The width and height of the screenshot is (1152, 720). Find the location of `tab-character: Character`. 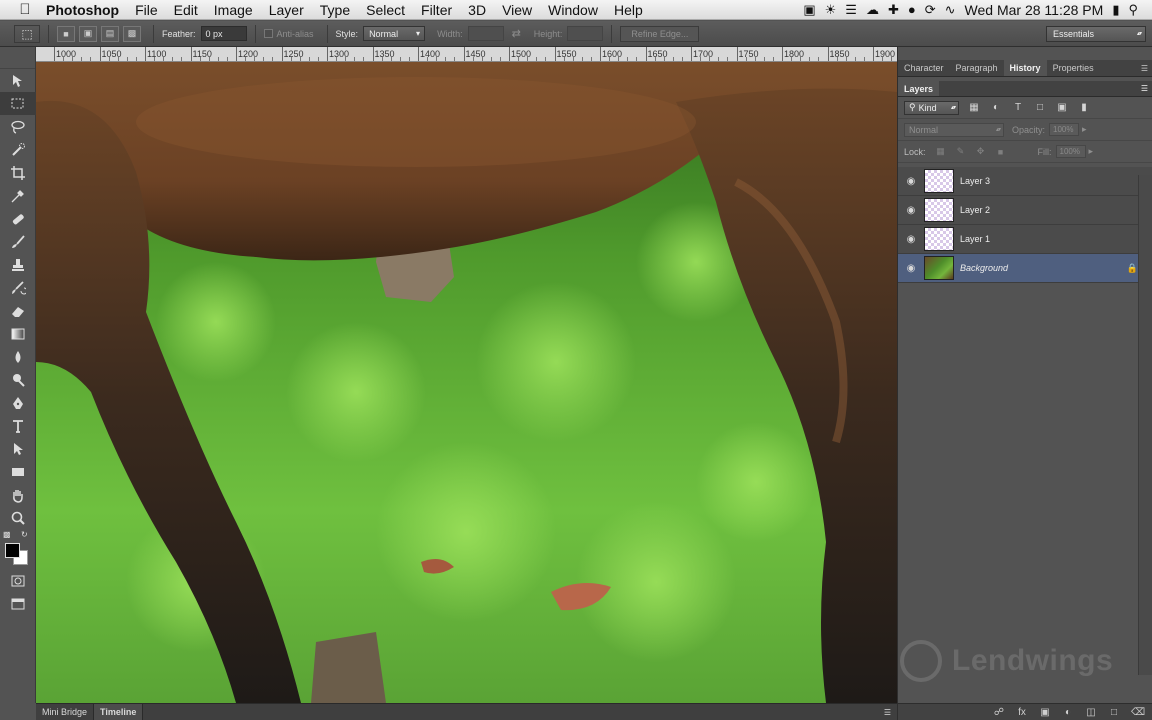

tab-character: Character is located at coordinates (924, 68).